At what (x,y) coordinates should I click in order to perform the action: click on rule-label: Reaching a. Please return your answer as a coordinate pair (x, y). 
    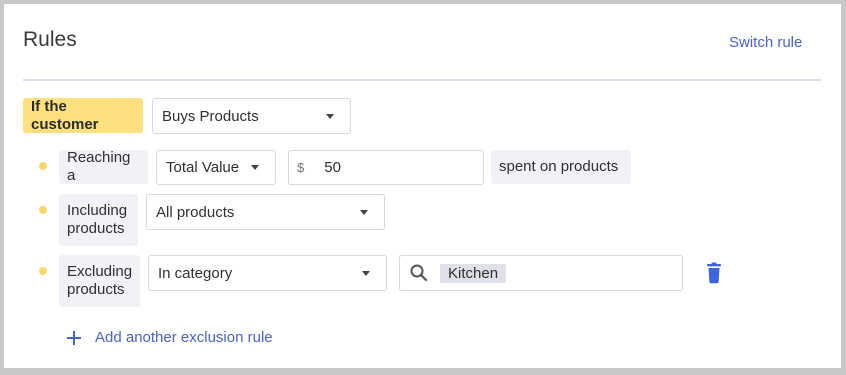
    Looking at the image, I should click on (103, 166).